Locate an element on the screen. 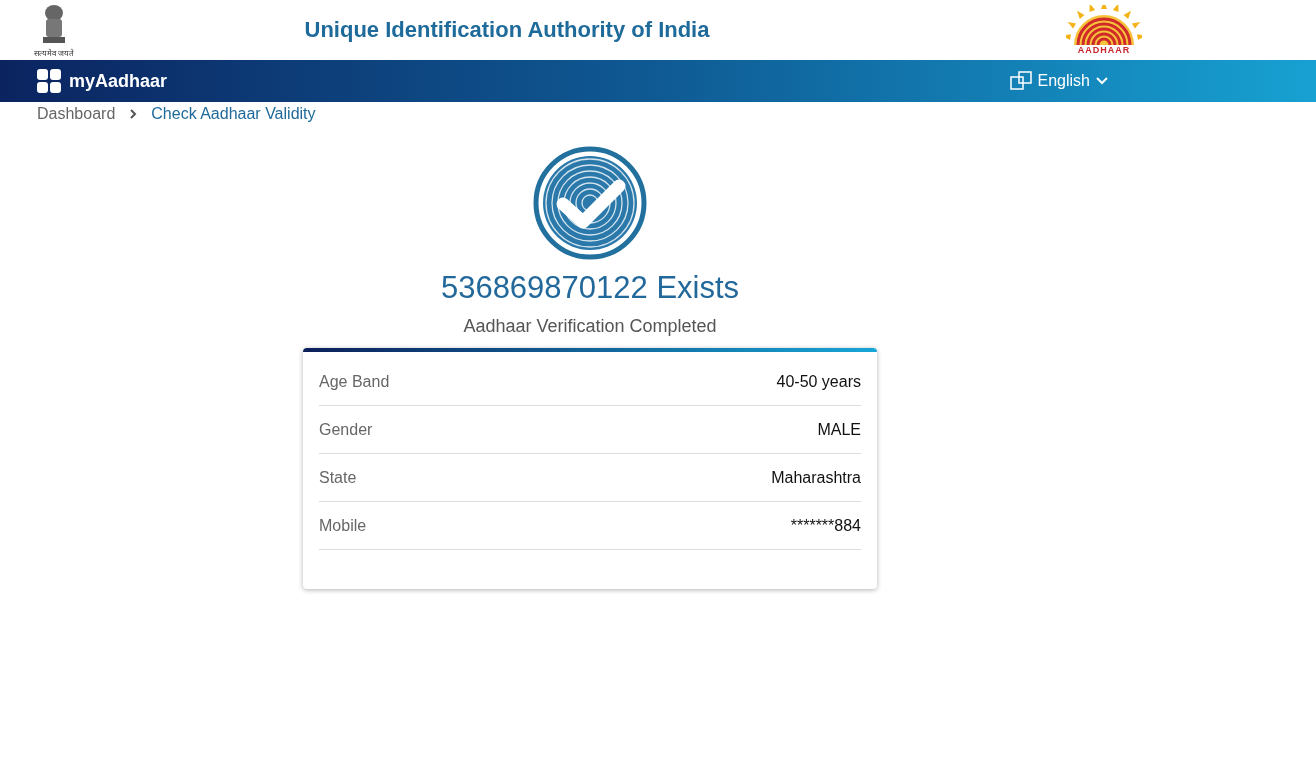 Image resolution: width=1316 pixels, height=757 pixels. chevron-down-icon is located at coordinates (1102, 81).